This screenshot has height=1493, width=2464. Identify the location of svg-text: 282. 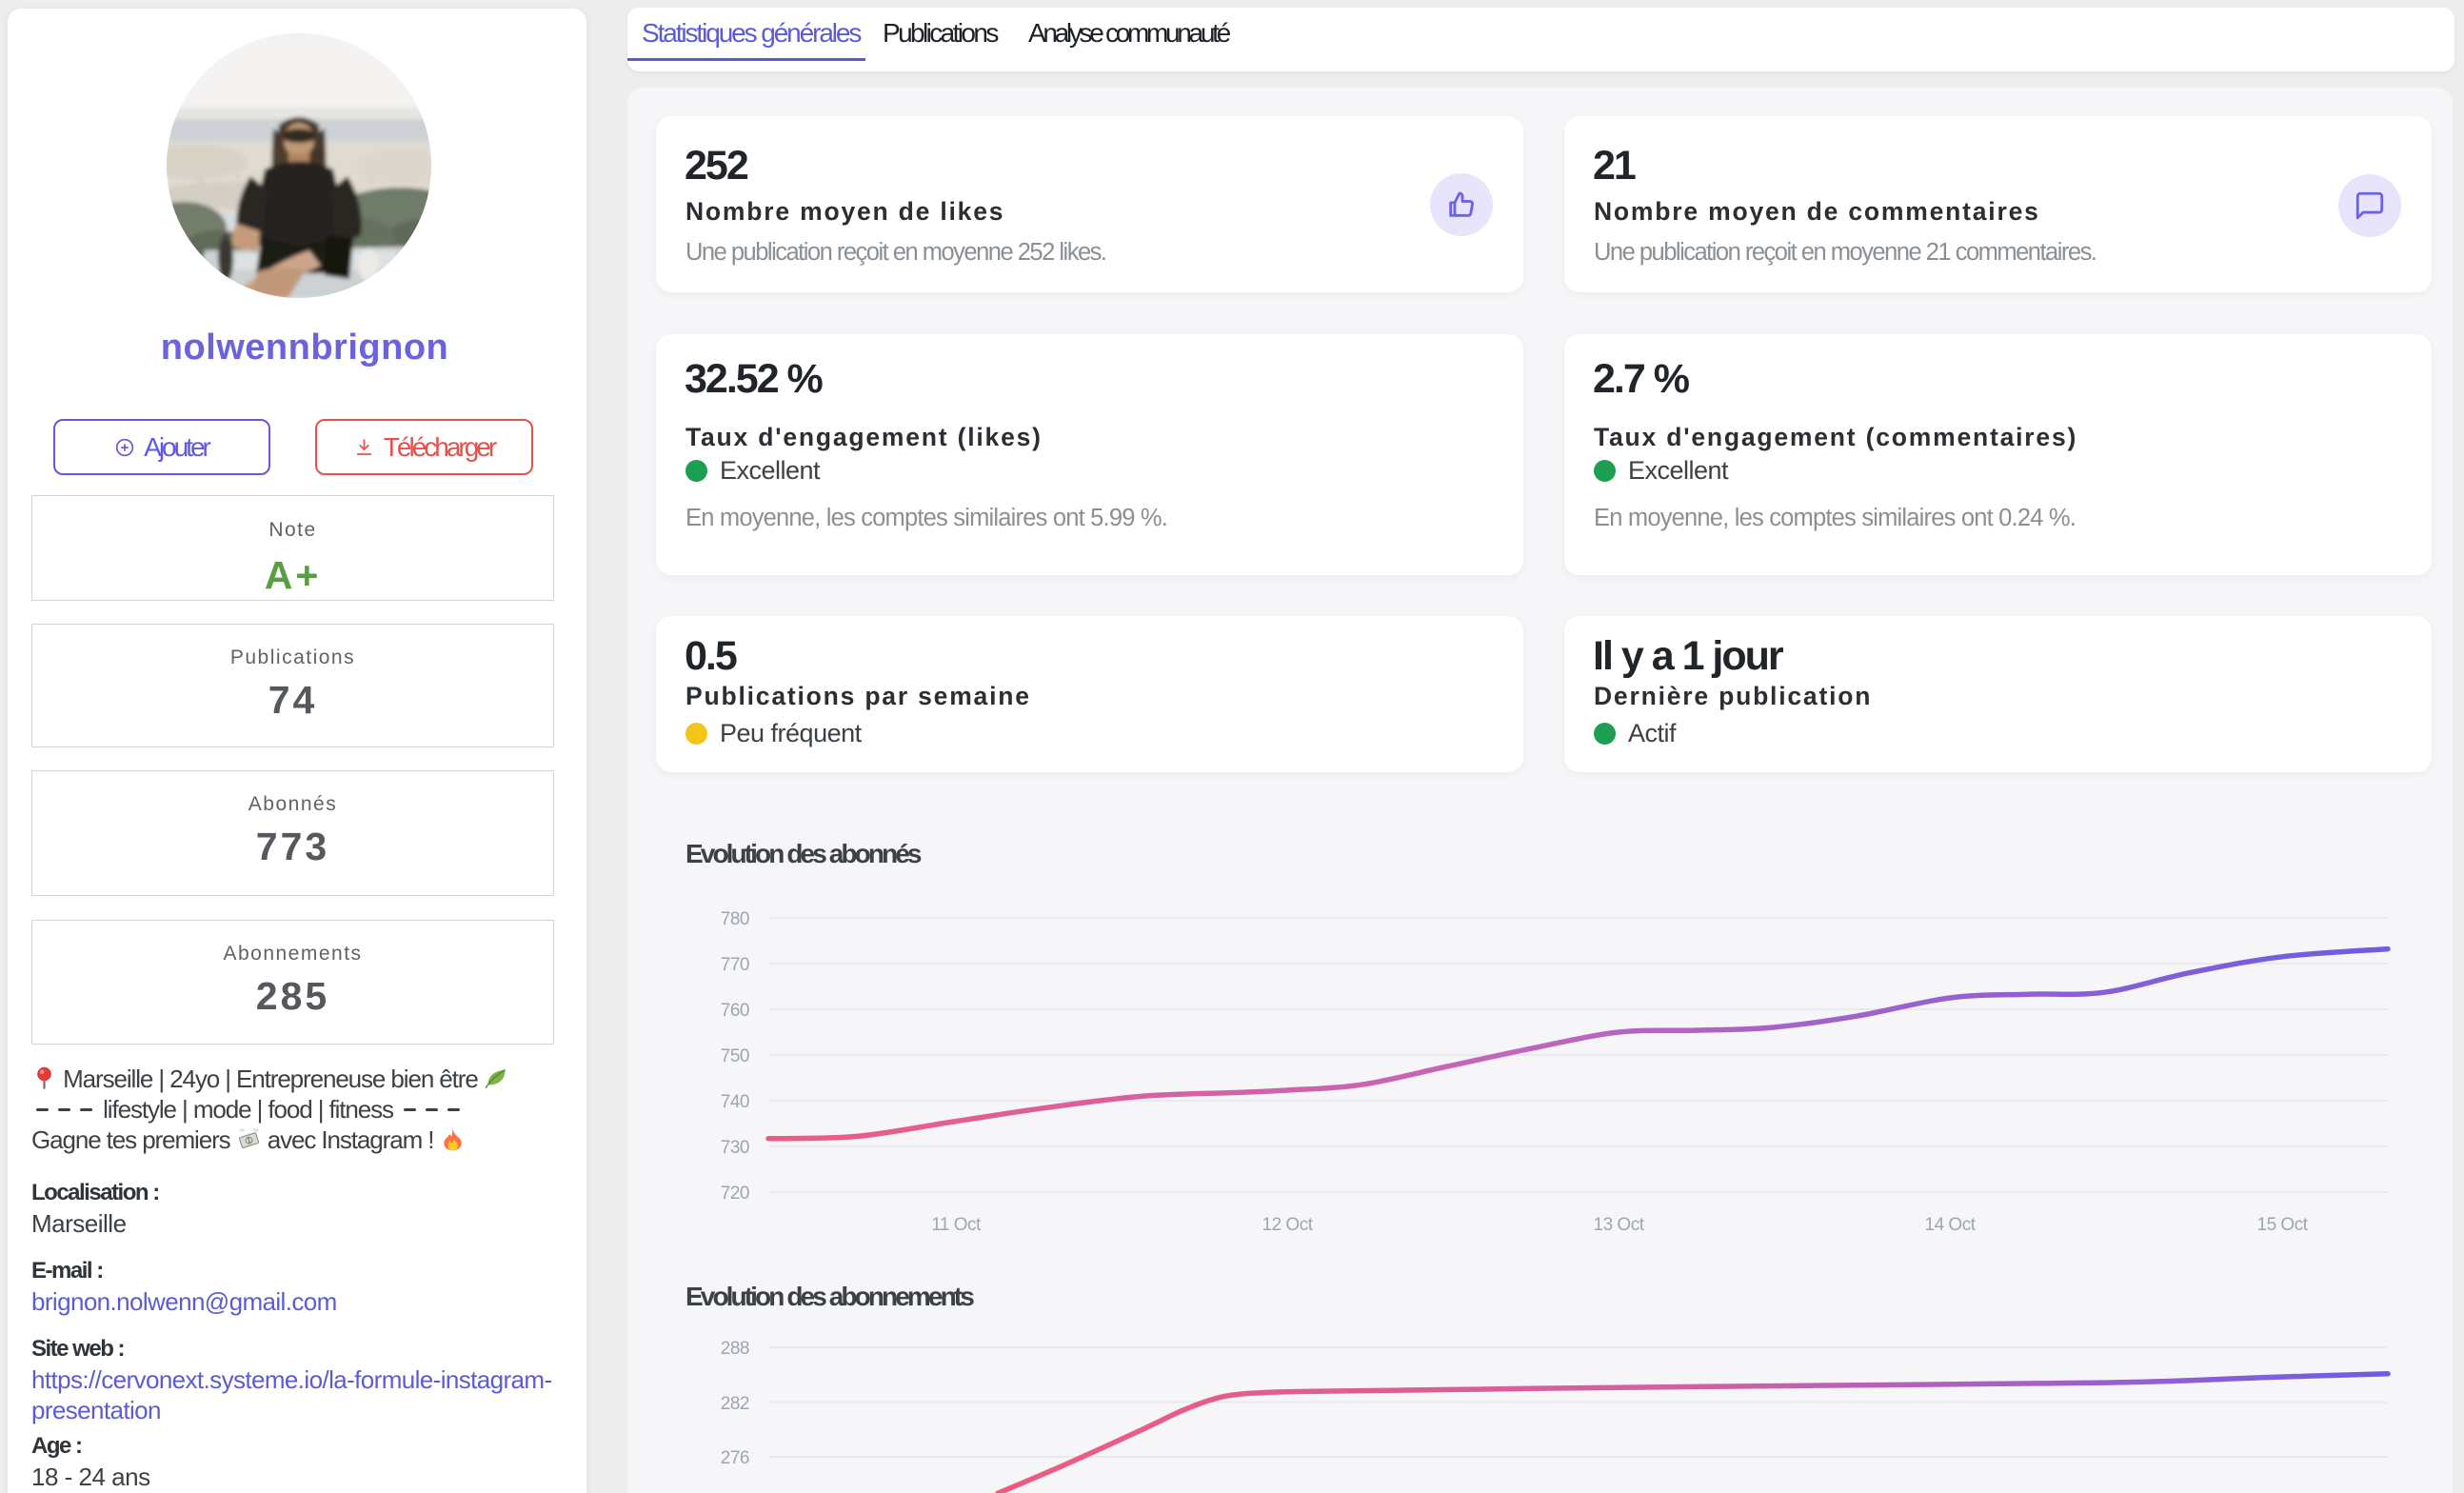
(735, 1404).